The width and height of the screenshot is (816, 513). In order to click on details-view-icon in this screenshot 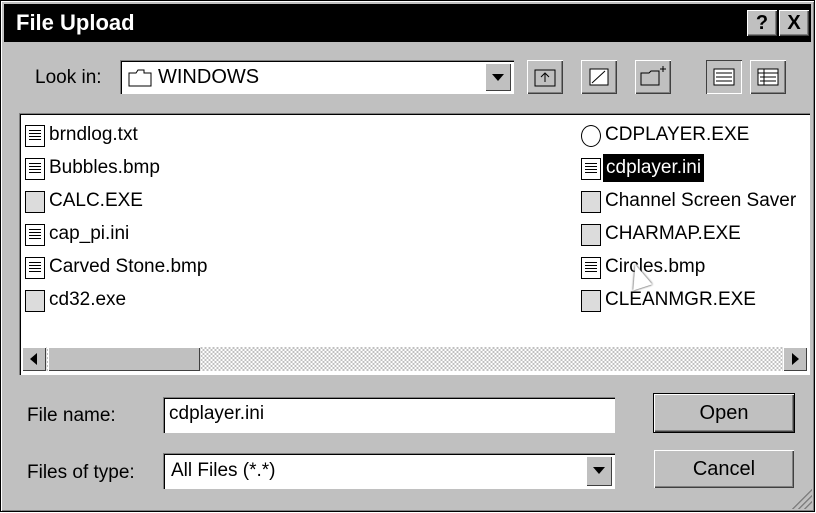, I will do `click(768, 77)`.